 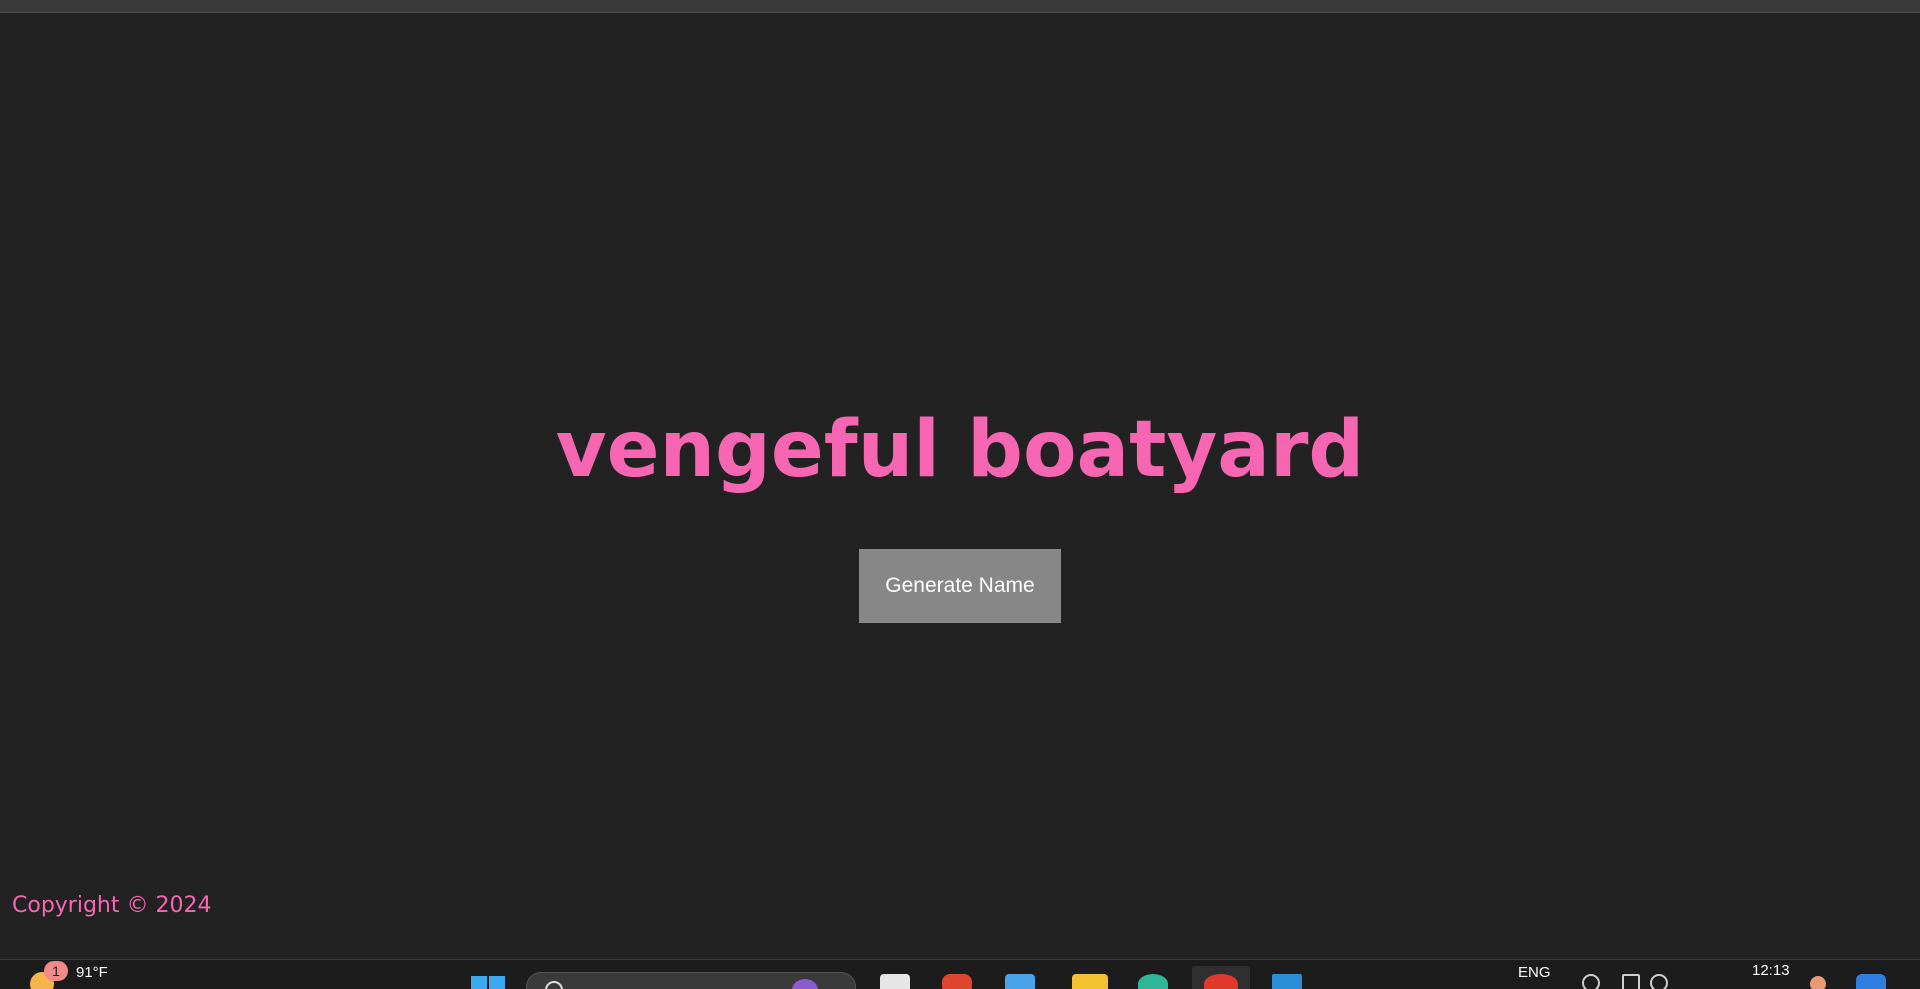 I want to click on generated-name-heading: vengeful boatyard, so click(x=960, y=450).